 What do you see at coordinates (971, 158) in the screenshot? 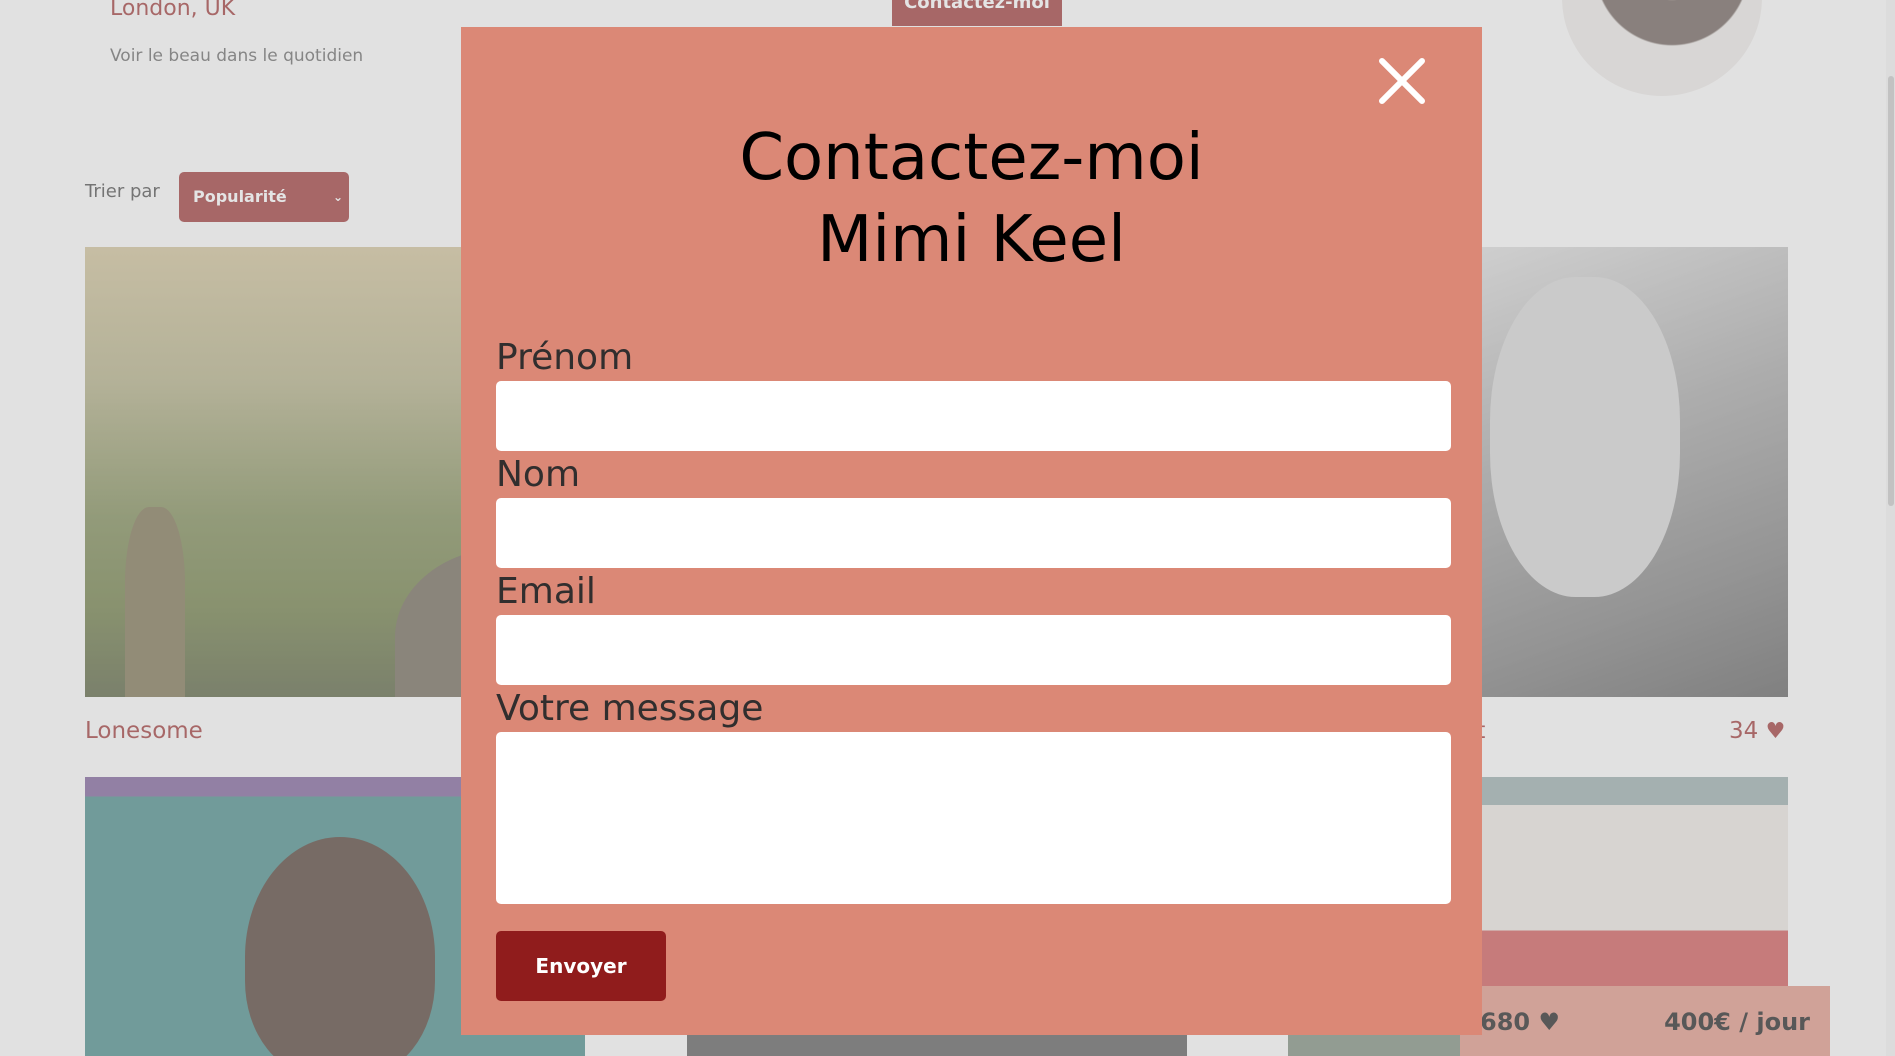
I see `modal-title-line1: Contactez-moi` at bounding box center [971, 158].